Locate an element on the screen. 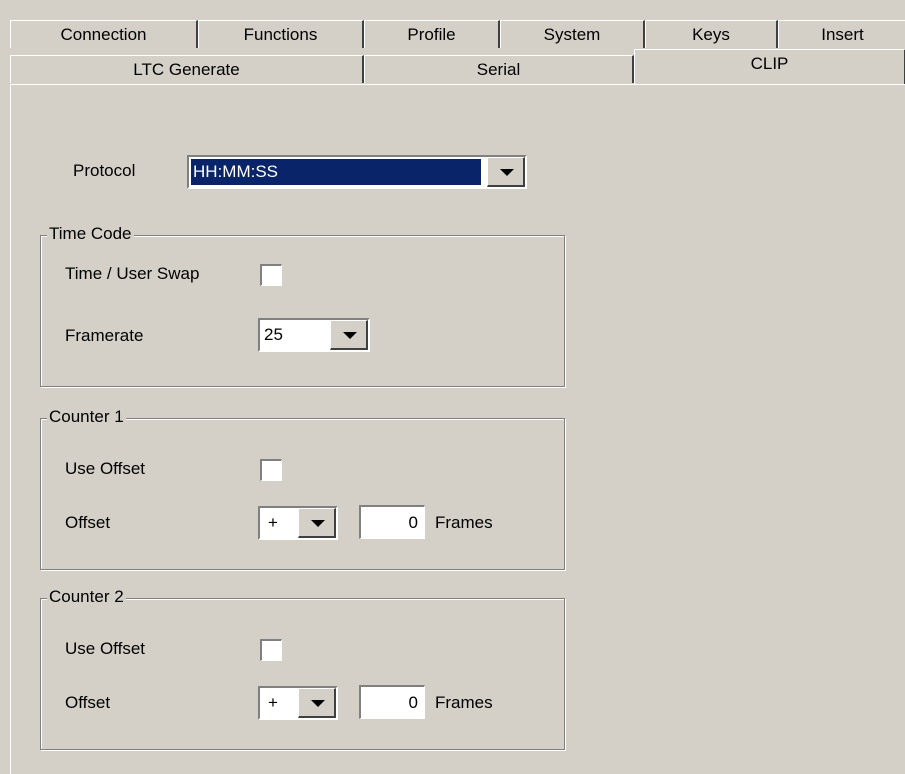 Image resolution: width=905 pixels, height=774 pixels. tab-clip: CLIP is located at coordinates (769, 67).